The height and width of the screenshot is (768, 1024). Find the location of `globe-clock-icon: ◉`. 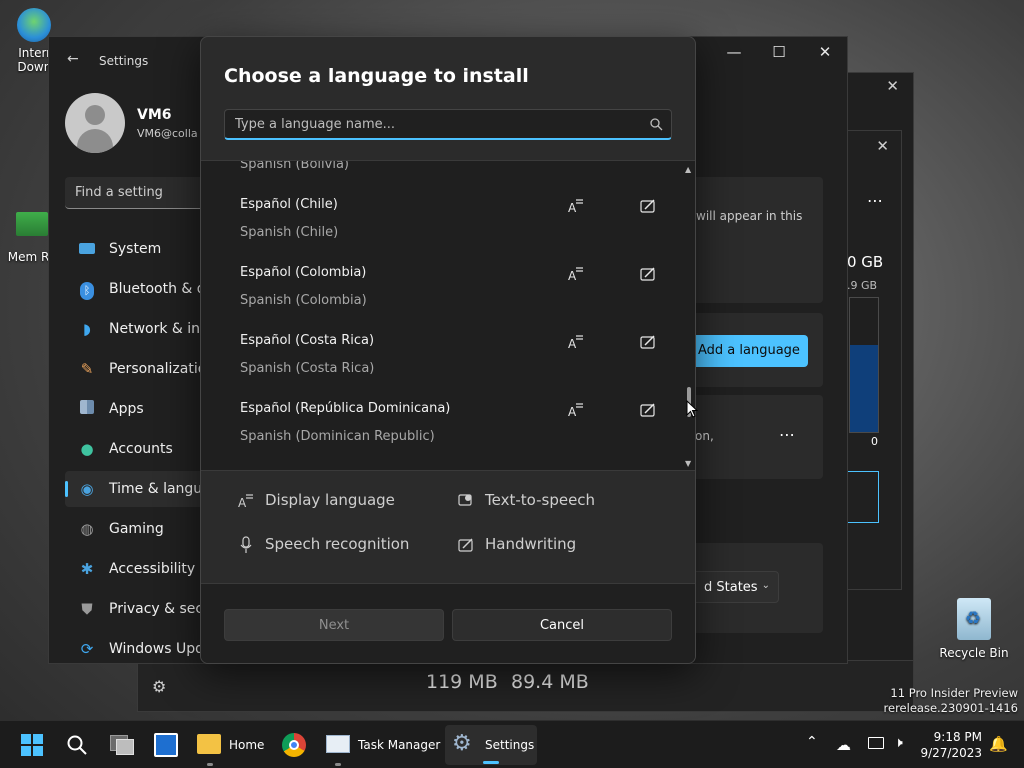

globe-clock-icon: ◉ is located at coordinates (87, 489).